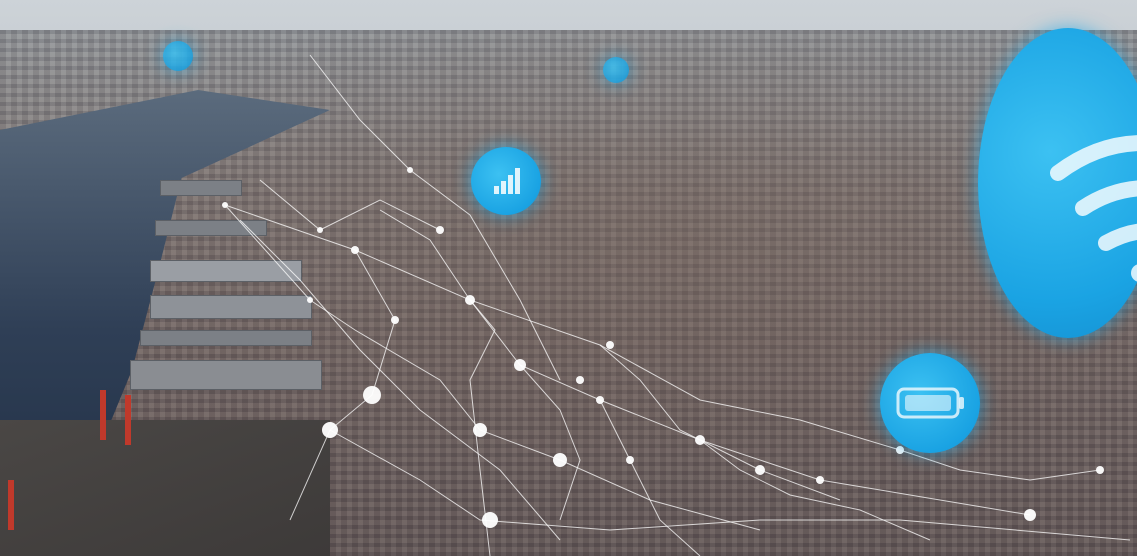  Describe the element at coordinates (1093, 208) in the screenshot. I see `wifi-icon` at that location.